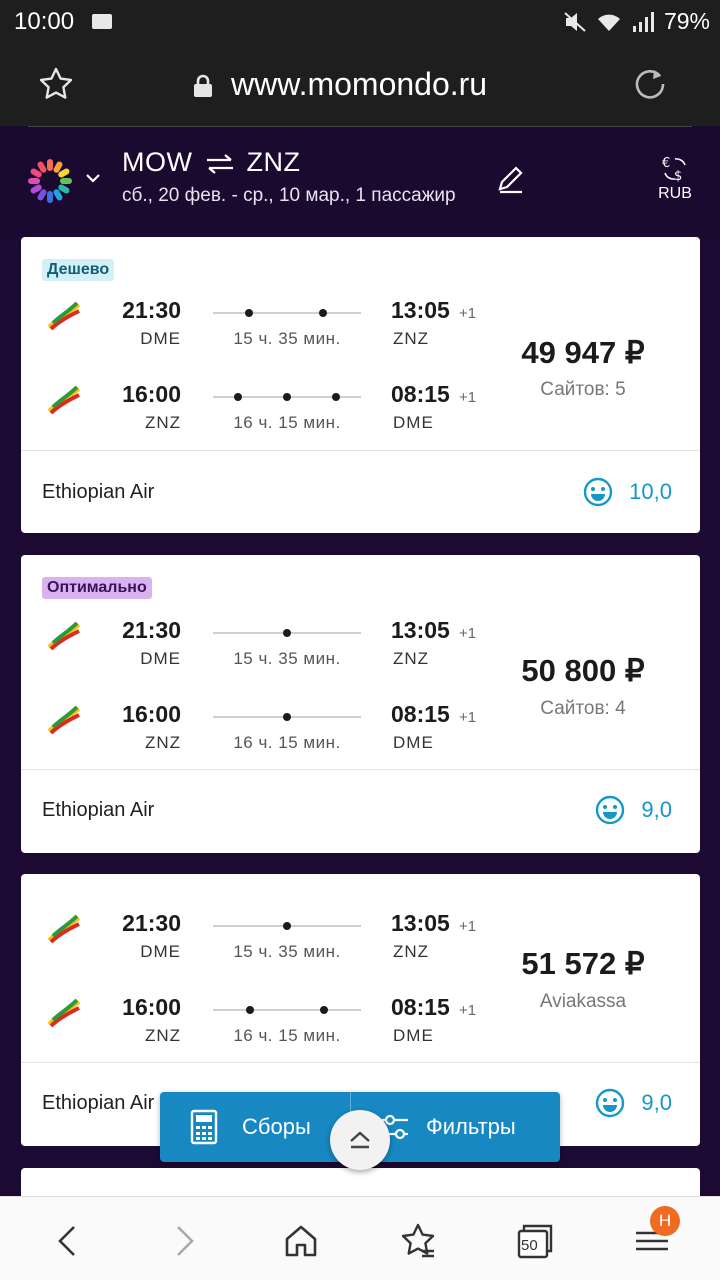 The image size is (720, 1280). Describe the element at coordinates (151, 310) in the screenshot. I see `departure-time: 21:30` at that location.